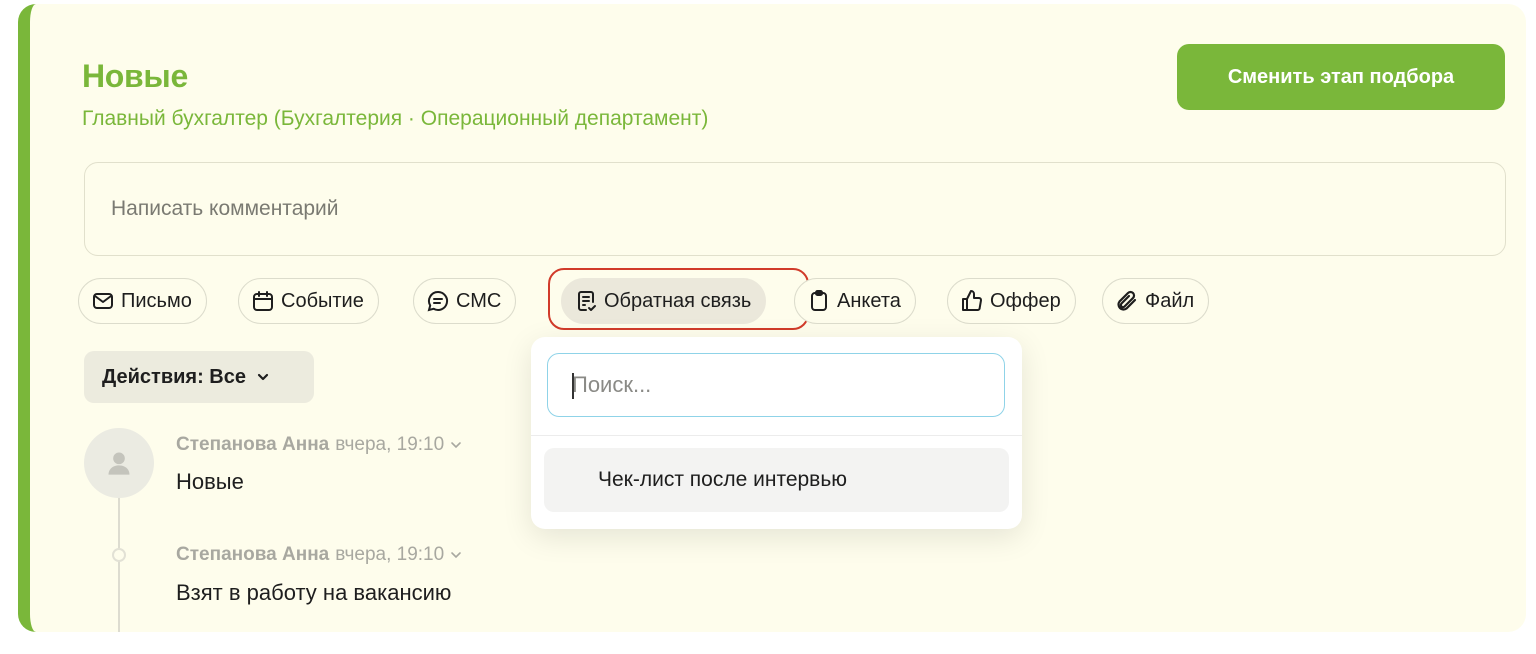  What do you see at coordinates (678, 300) in the screenshot?
I see `action-feedback-label: Обратная связь` at bounding box center [678, 300].